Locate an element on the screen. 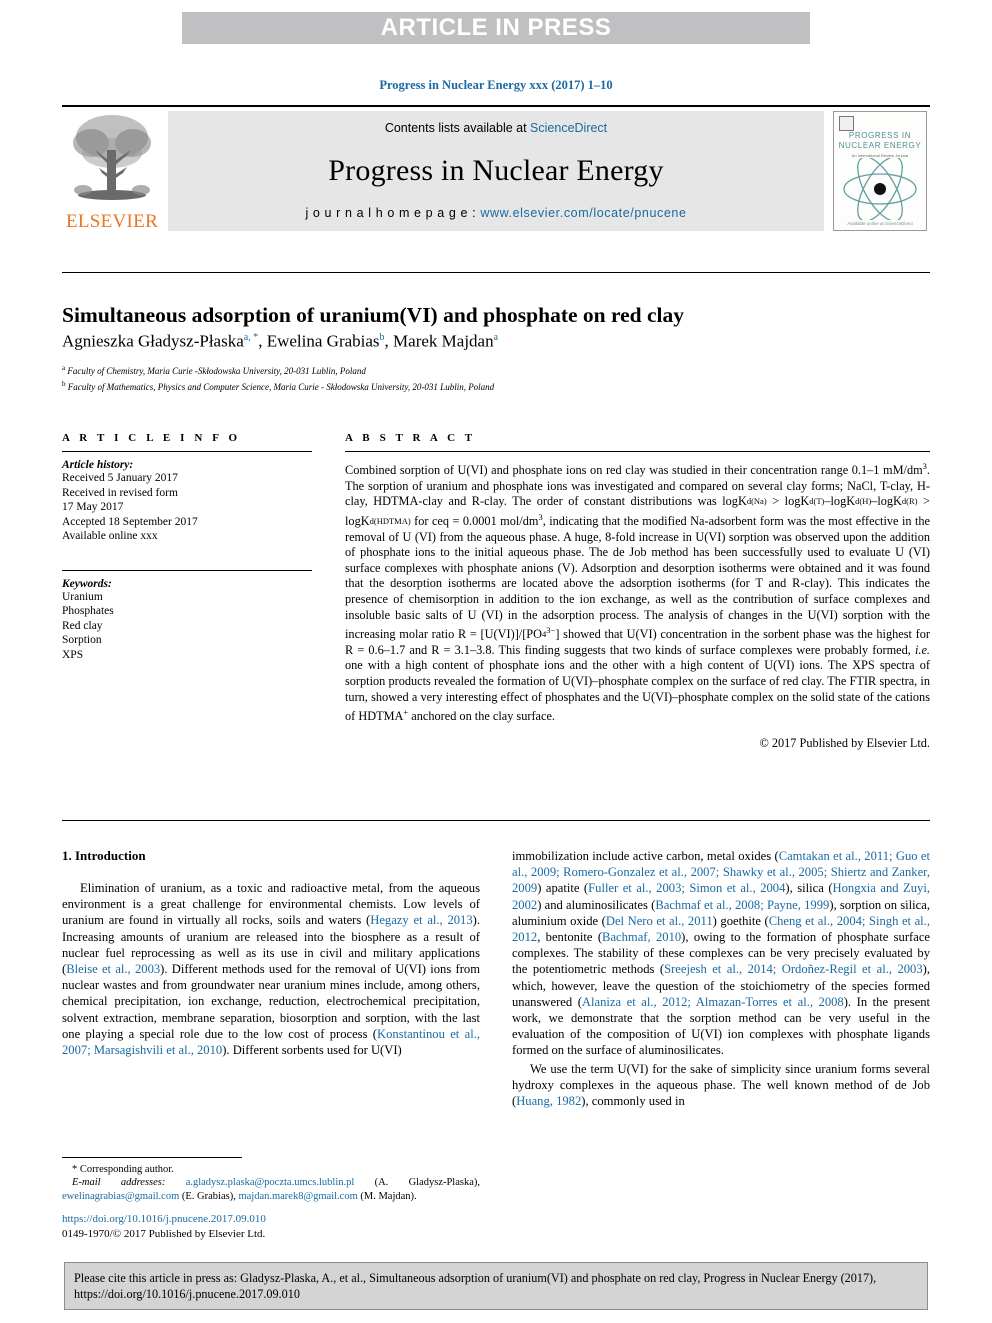  cover-title-line1: PROGRESS IN is located at coordinates (880, 135).